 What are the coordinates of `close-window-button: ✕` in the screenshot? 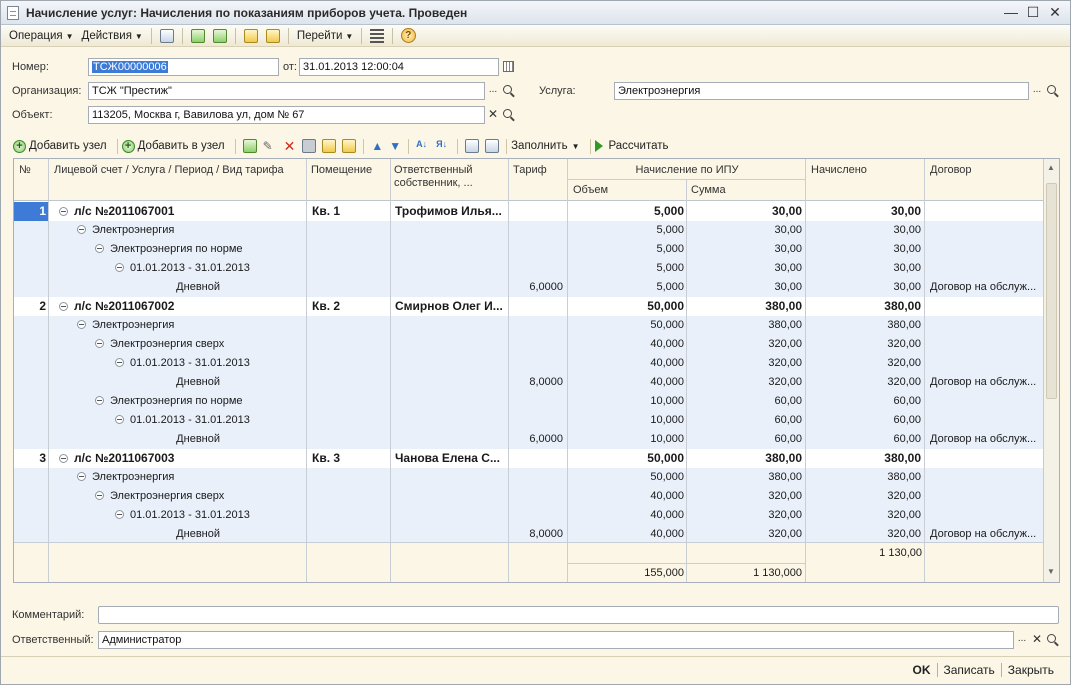 It's located at (1055, 12).